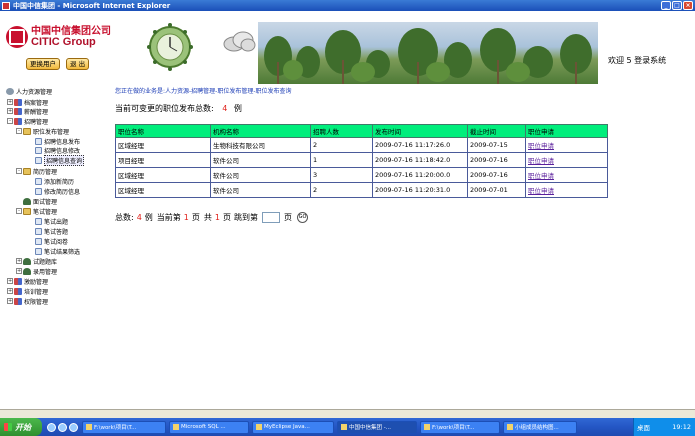  What do you see at coordinates (27, 281) in the screenshot?
I see `tree-item-incentive: + 激励管理` at bounding box center [27, 281].